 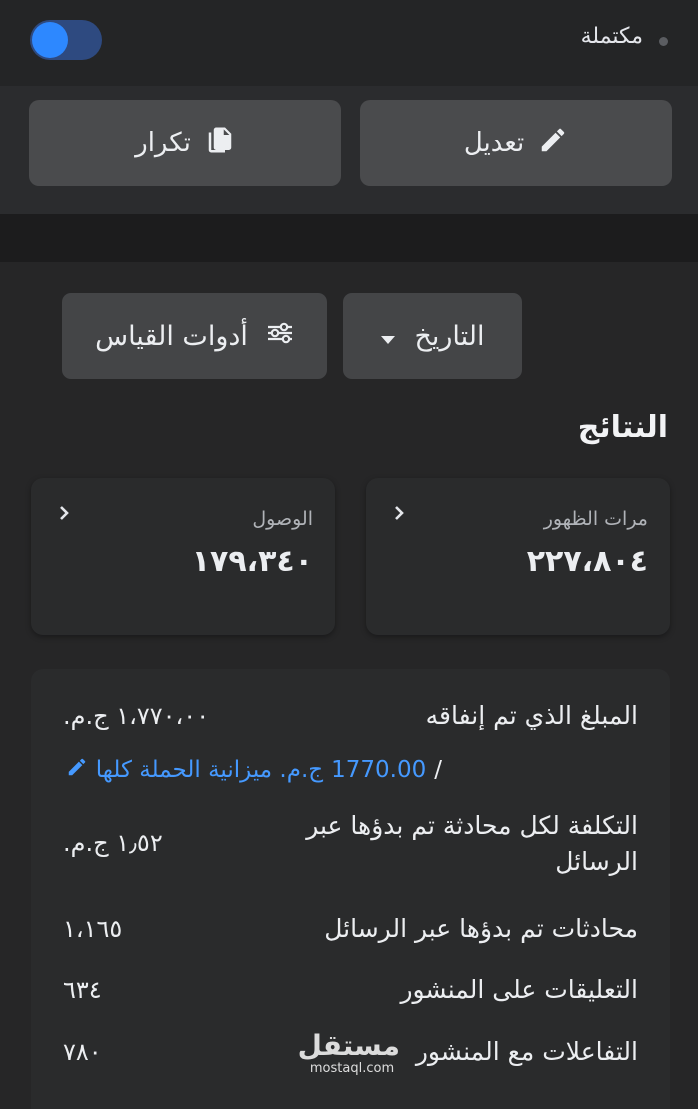 I want to click on action-bar: تعديل تكرار, so click(x=349, y=150).